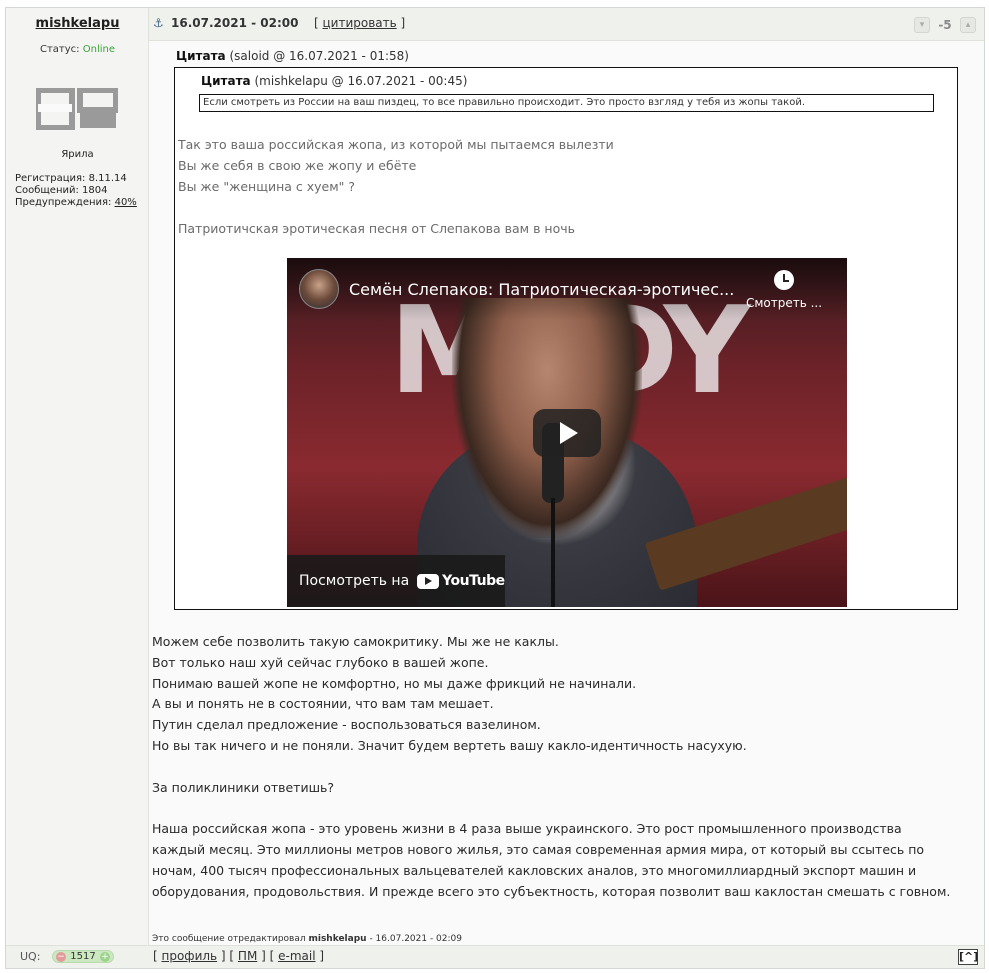  I want to click on uq-value: 1517, so click(83, 956).